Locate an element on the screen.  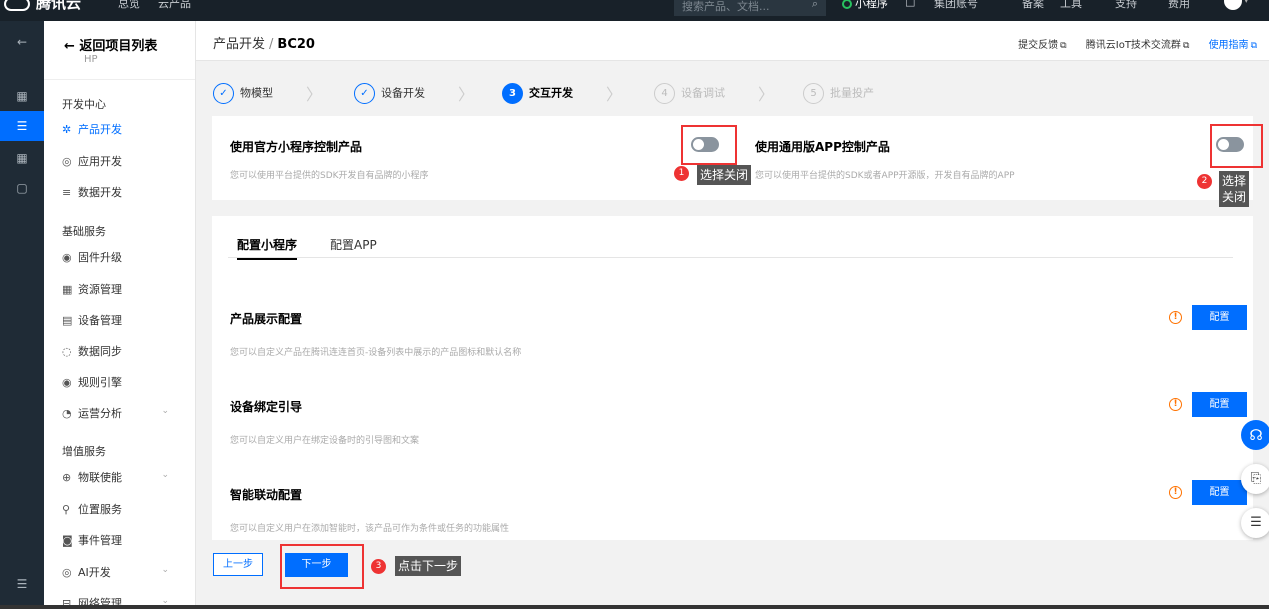
global-search-input: 搜索产品、文档... ⌕ is located at coordinates (750, 8).